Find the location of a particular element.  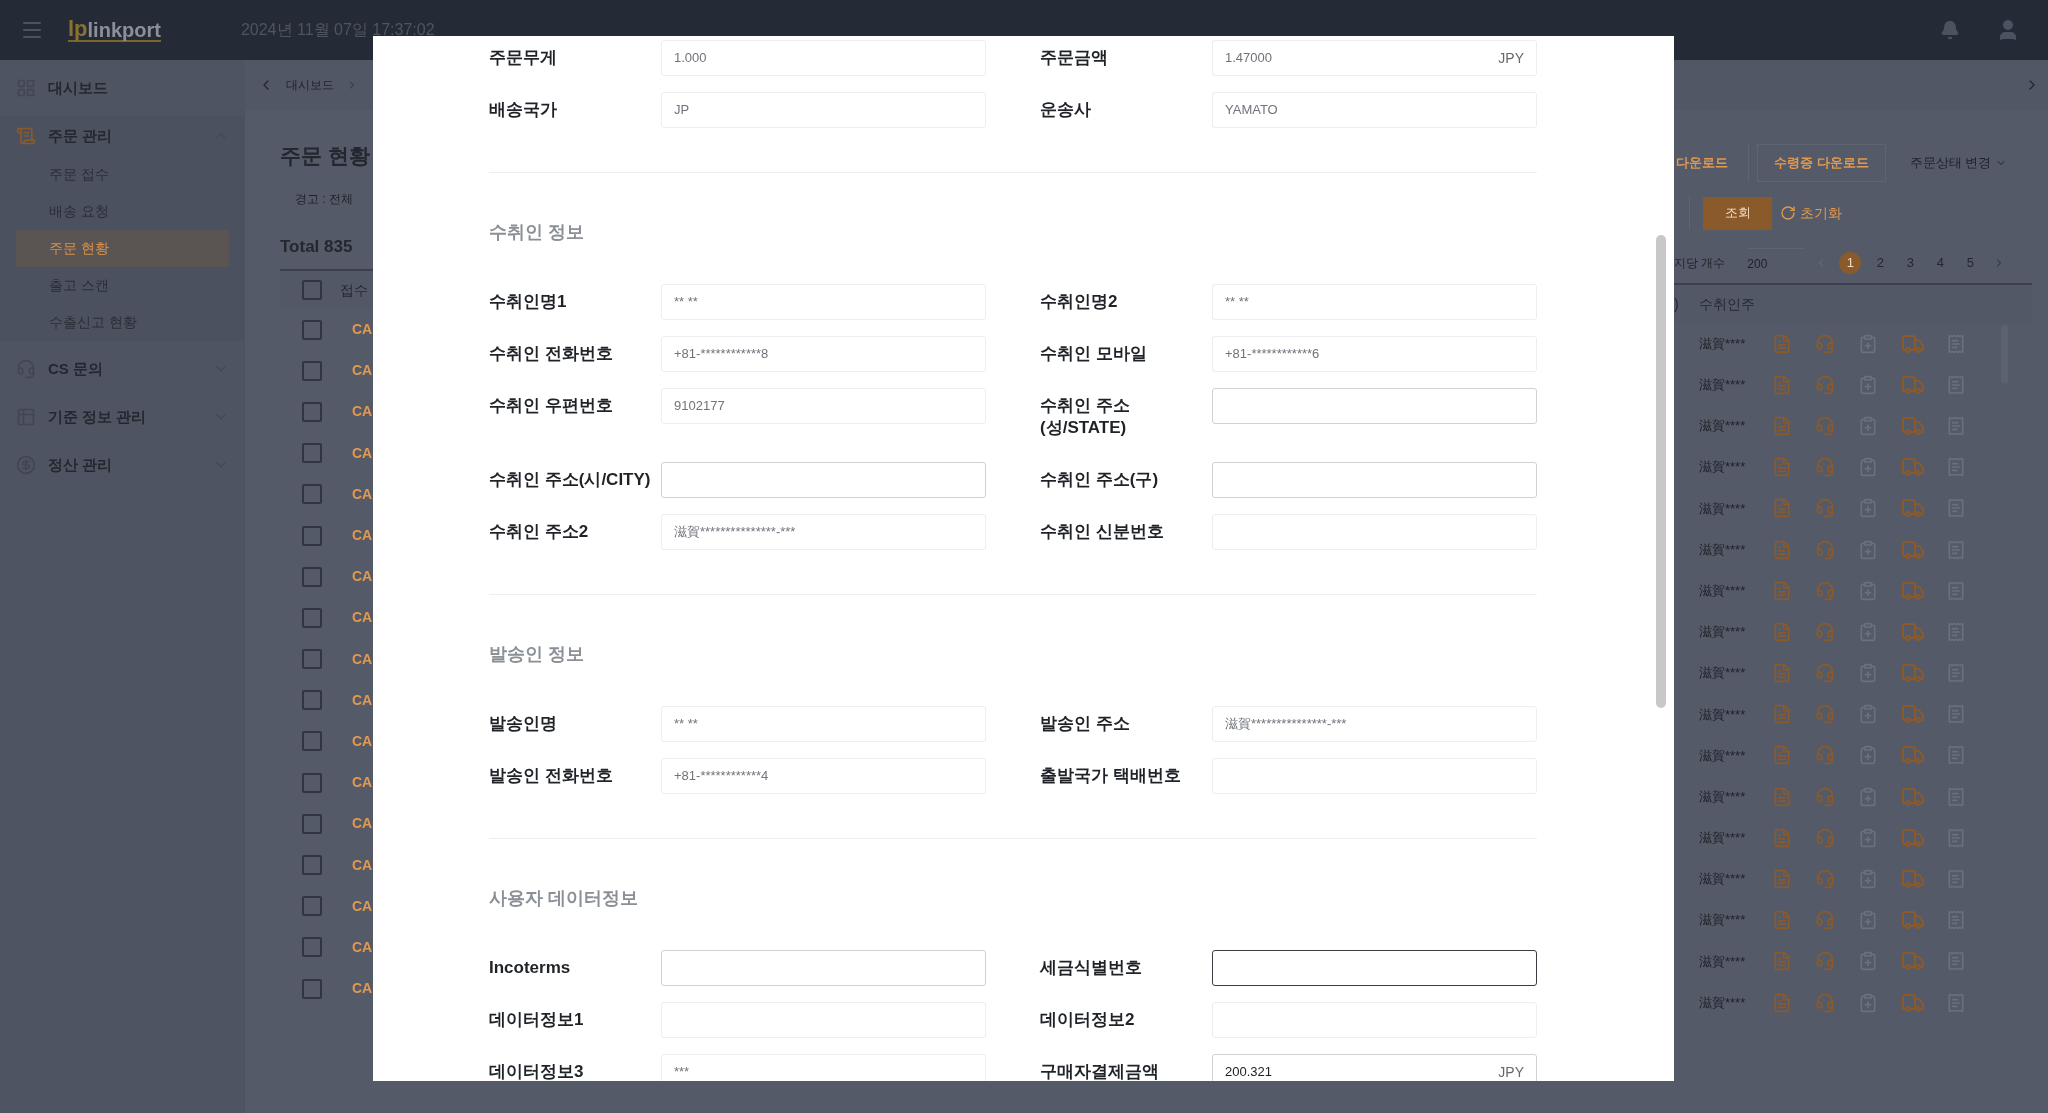

scrollbar-thumb is located at coordinates (1661, 471).